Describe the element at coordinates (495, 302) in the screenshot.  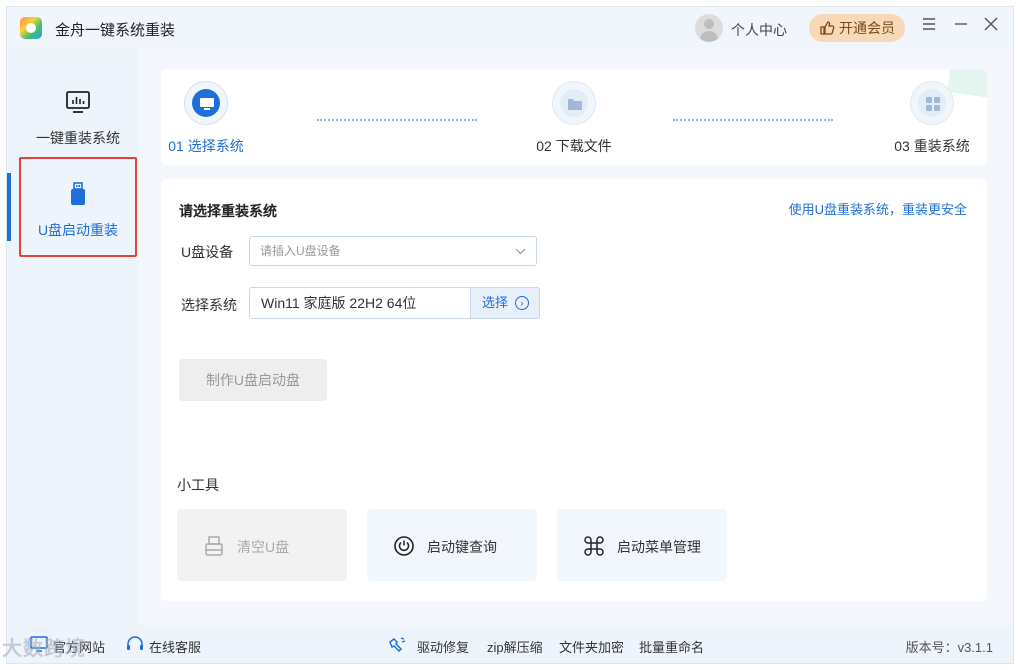
I see `choose-label: 选择` at that location.